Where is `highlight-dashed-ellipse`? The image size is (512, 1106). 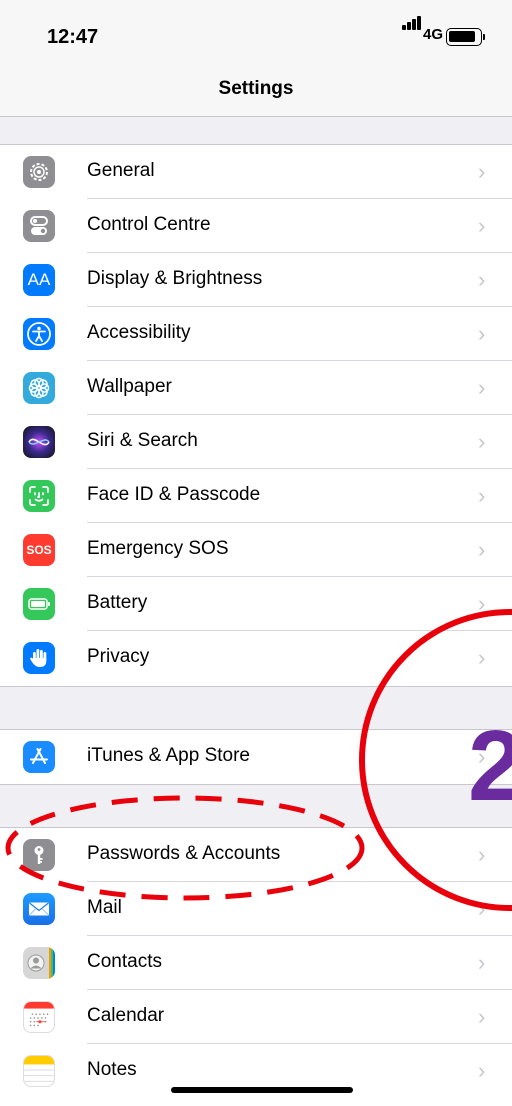
highlight-dashed-ellipse is located at coordinates (185, 848).